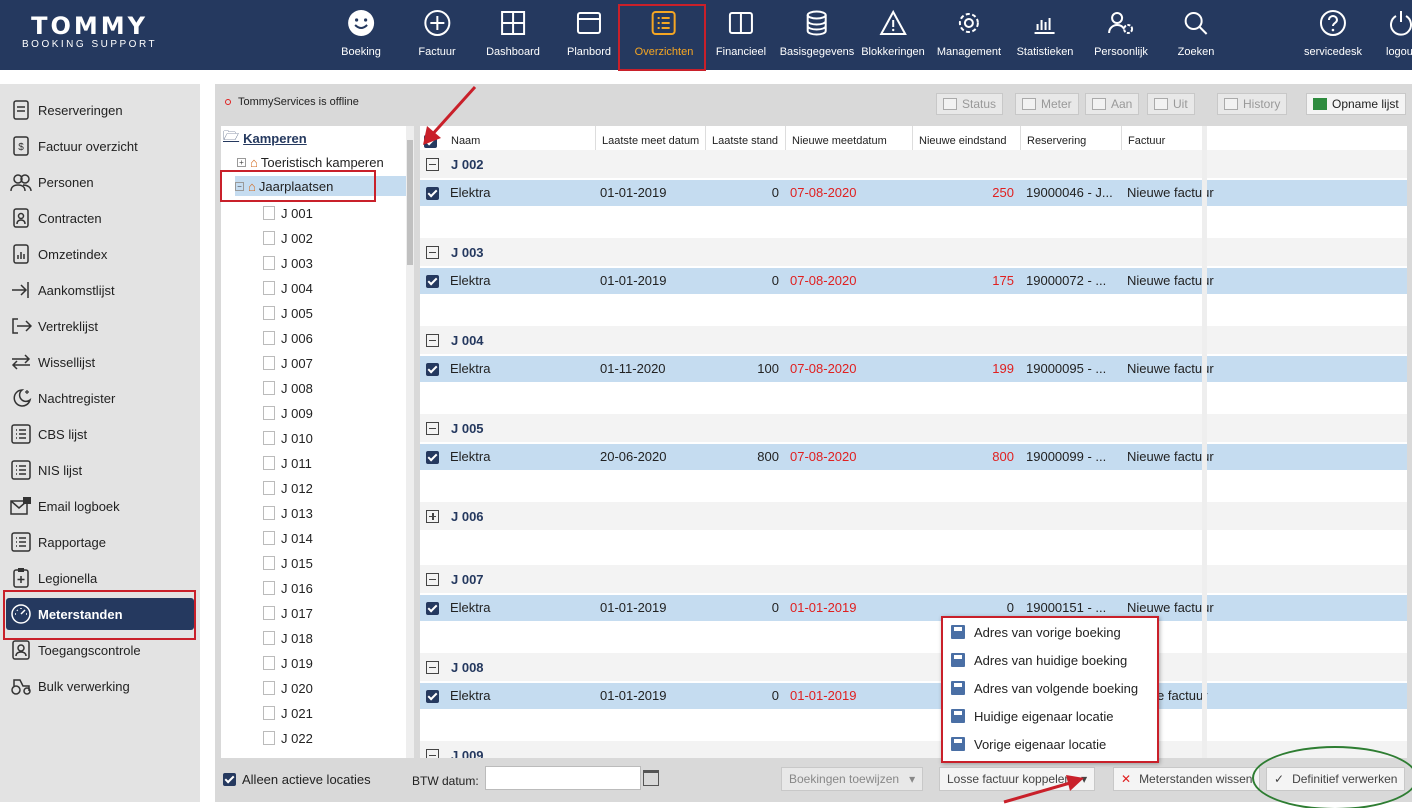  What do you see at coordinates (1054, 716) in the screenshot?
I see `menu-item-huidige-eigenaar: Huidige eigenaar locatie` at bounding box center [1054, 716].